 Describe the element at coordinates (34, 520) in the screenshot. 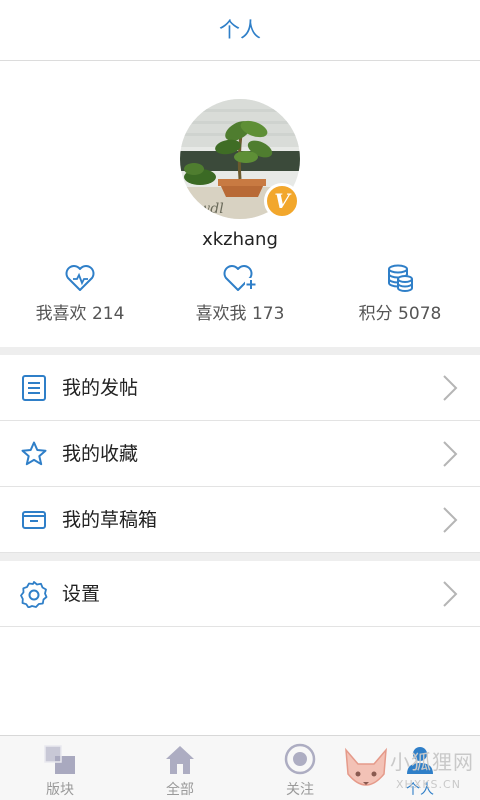

I see `drafts-box-icon` at that location.